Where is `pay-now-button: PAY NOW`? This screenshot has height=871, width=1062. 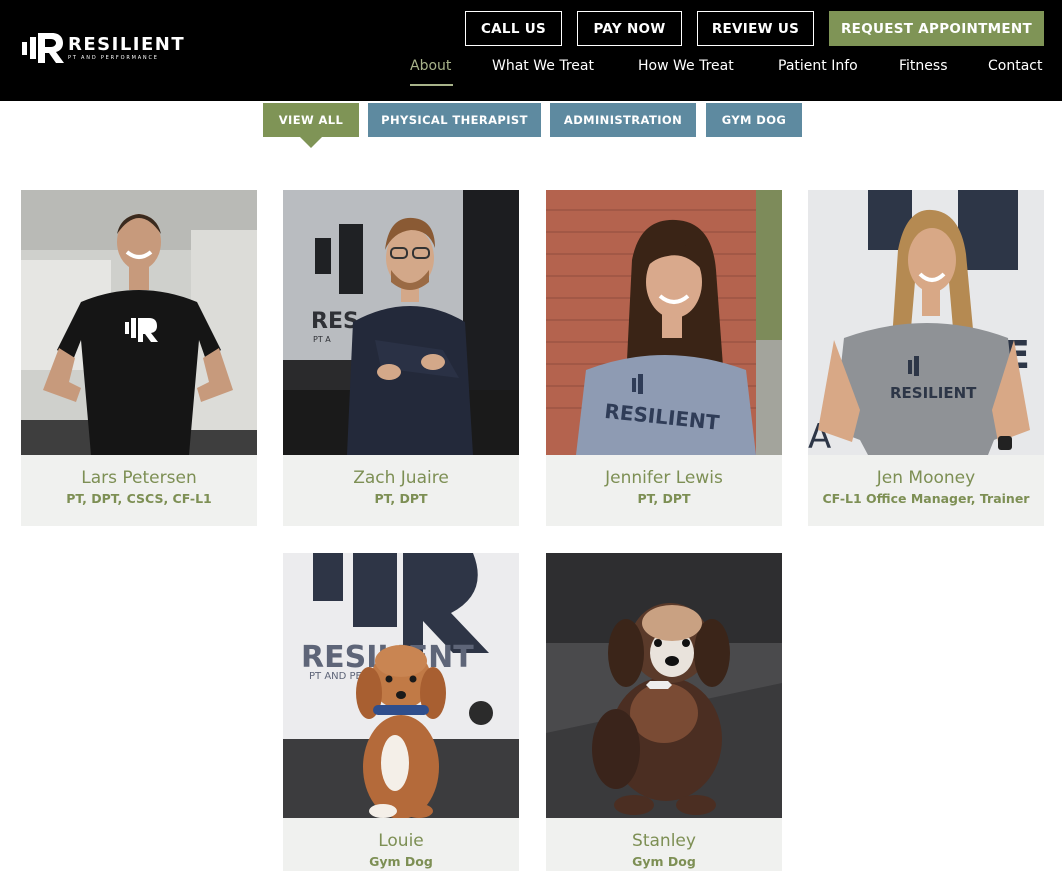 pay-now-button: PAY NOW is located at coordinates (629, 28).